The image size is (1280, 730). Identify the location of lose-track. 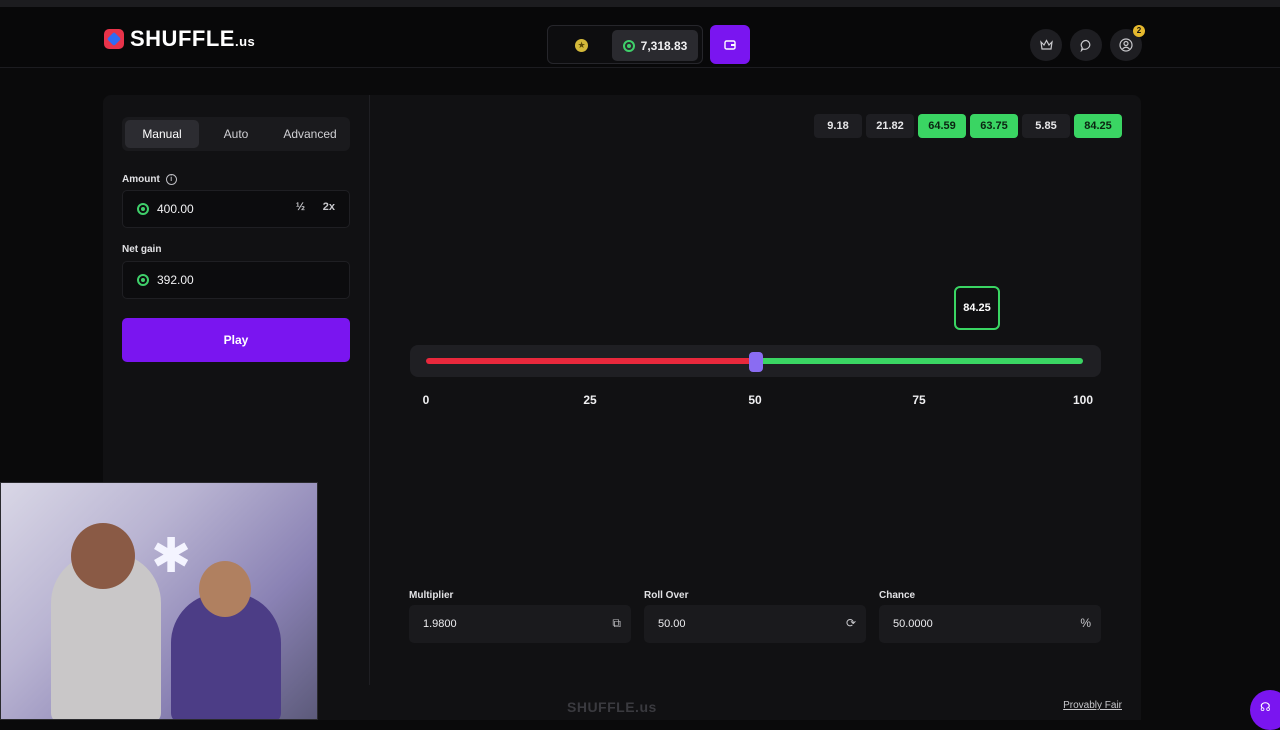
(591, 361).